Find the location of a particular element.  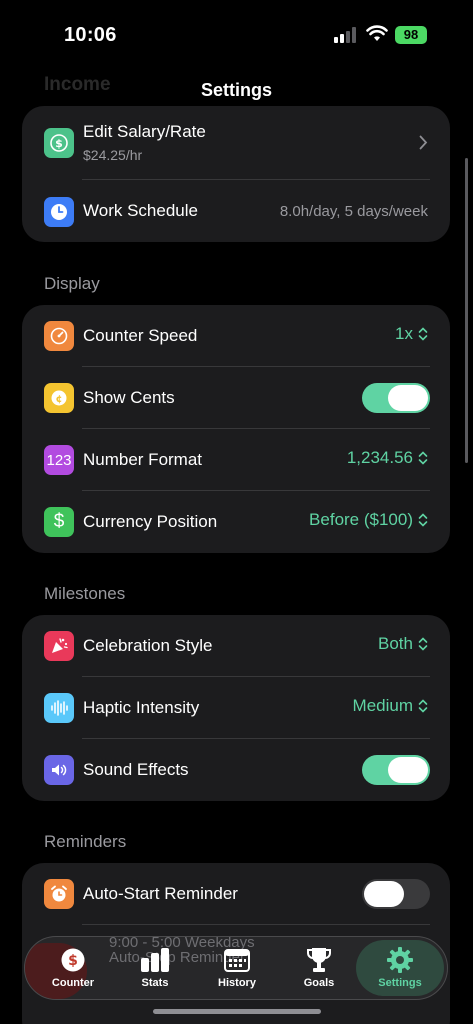

celebration-style-row: Celebration Style Both is located at coordinates (236, 646).